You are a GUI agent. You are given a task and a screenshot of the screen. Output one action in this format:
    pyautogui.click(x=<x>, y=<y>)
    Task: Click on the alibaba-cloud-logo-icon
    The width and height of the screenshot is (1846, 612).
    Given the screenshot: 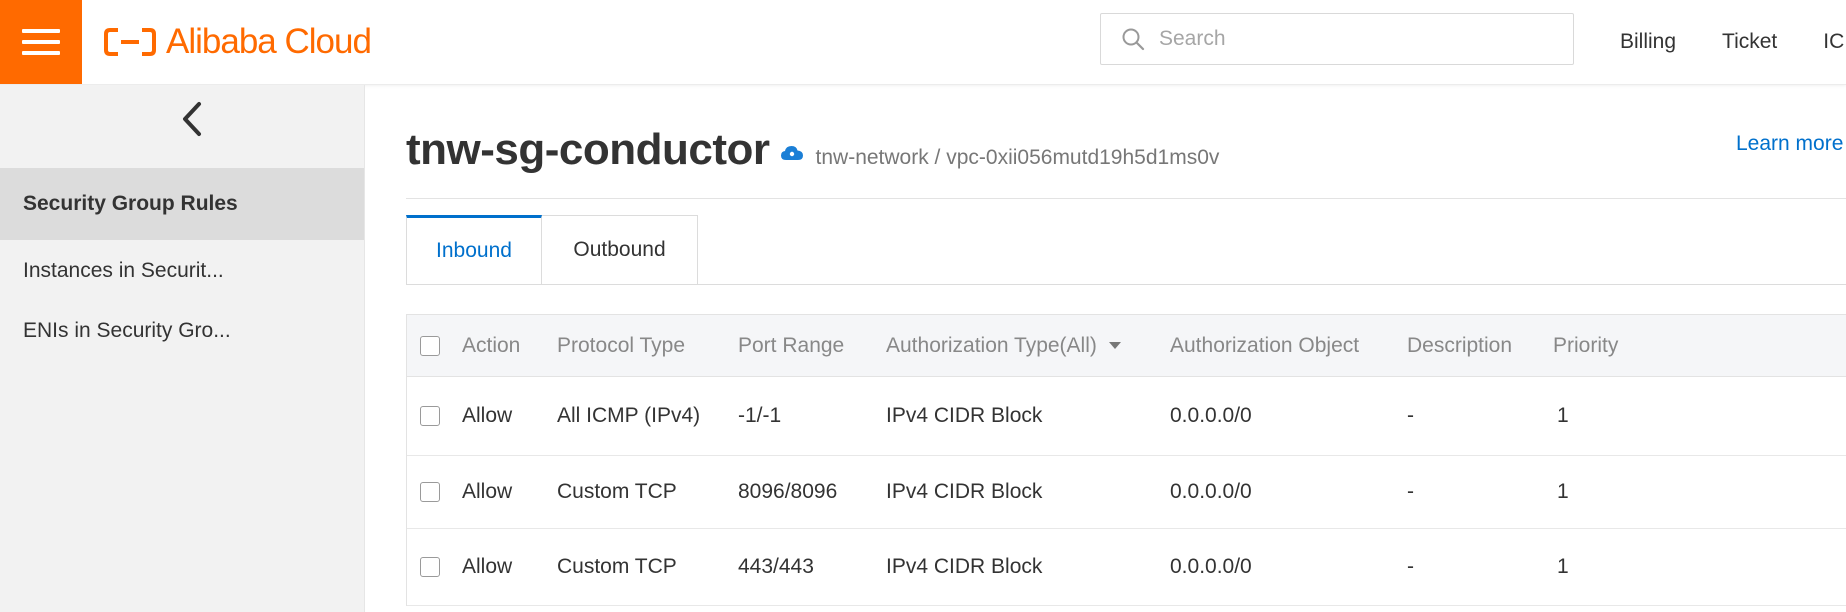 What is the action you would take?
    pyautogui.click(x=130, y=42)
    